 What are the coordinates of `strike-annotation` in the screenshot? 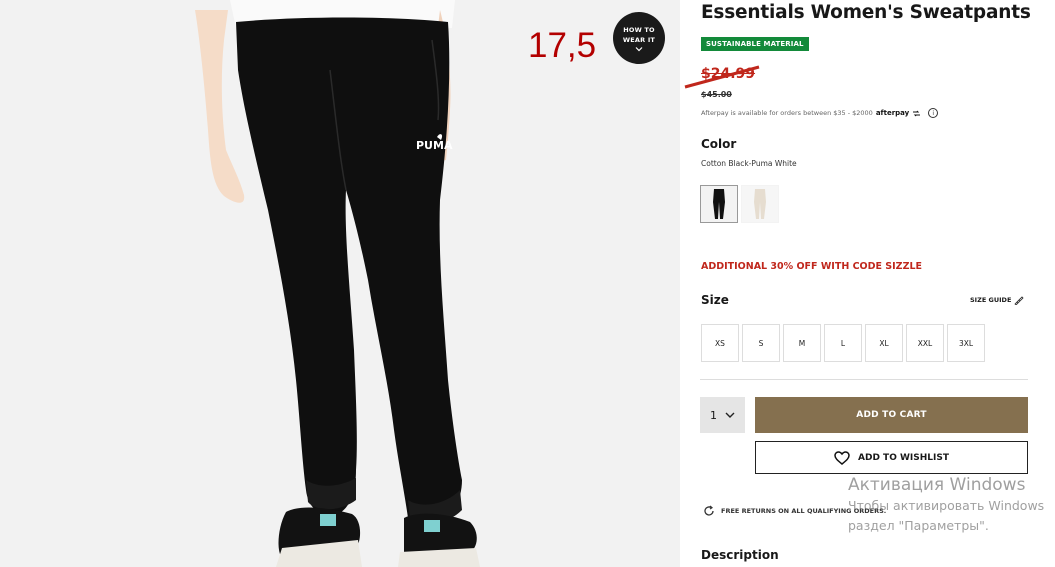 It's located at (722, 77).